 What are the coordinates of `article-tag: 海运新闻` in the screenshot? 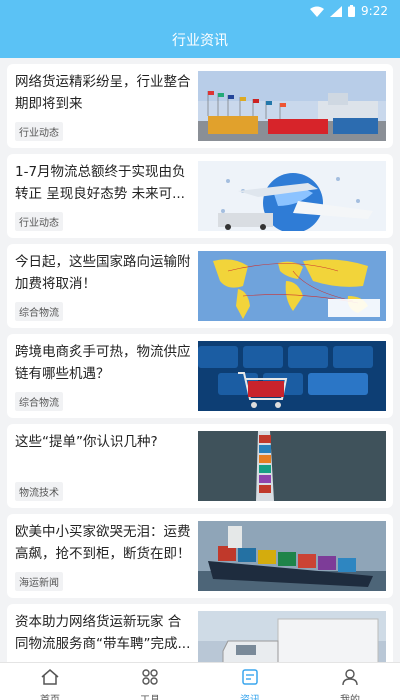 It's located at (39, 581).